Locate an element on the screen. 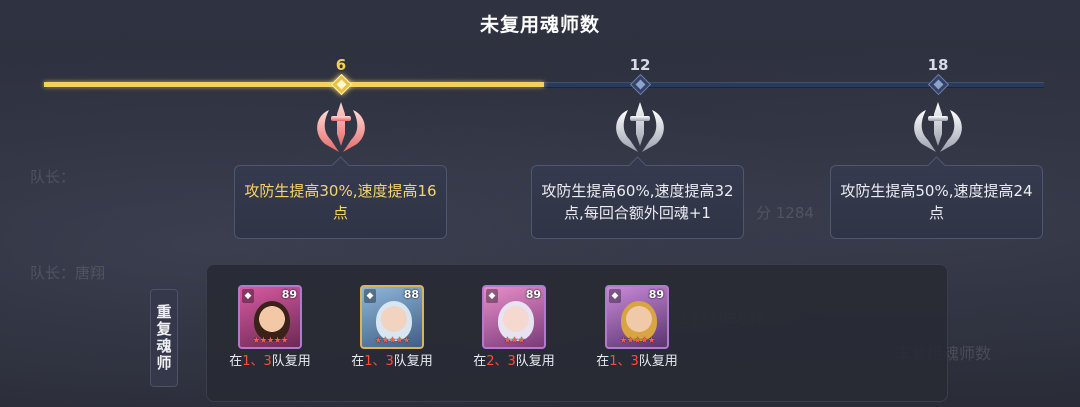 The image size is (1080, 407). page-title: 未复用魂师数 is located at coordinates (539, 25).